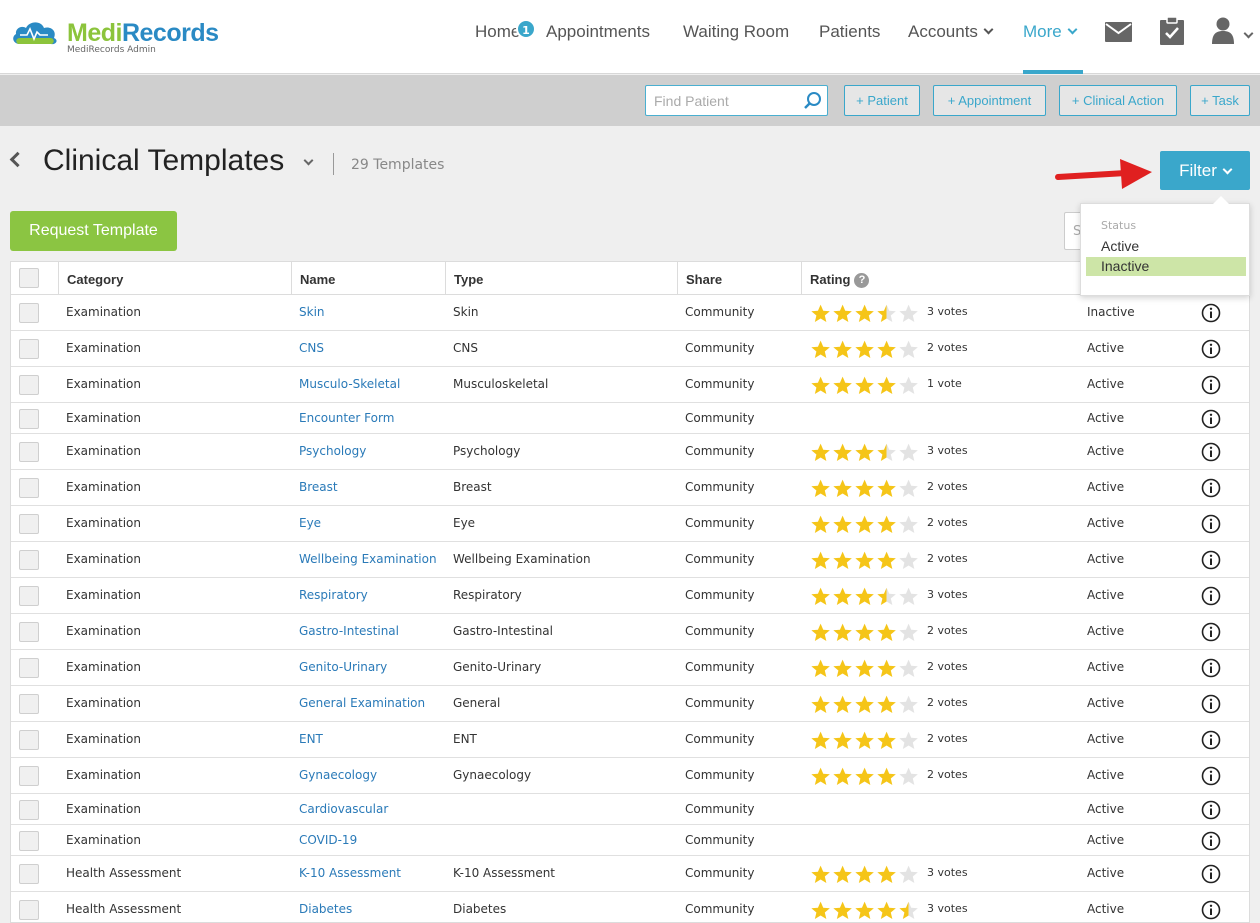 The width and height of the screenshot is (1260, 923). Describe the element at coordinates (1248, 33) in the screenshot. I see `chevron-down-icon` at that location.